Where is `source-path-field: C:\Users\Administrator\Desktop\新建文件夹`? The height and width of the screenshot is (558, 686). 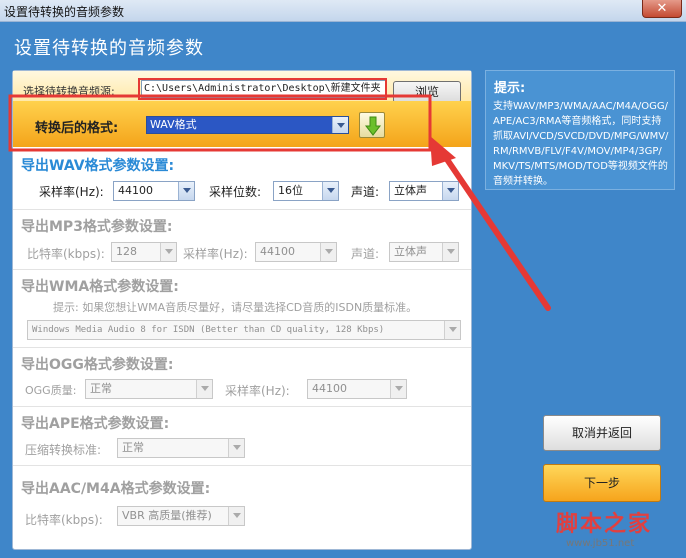
source-path-field: C:\Users\Administrator\Desktop\新建文件夹 is located at coordinates (264, 89).